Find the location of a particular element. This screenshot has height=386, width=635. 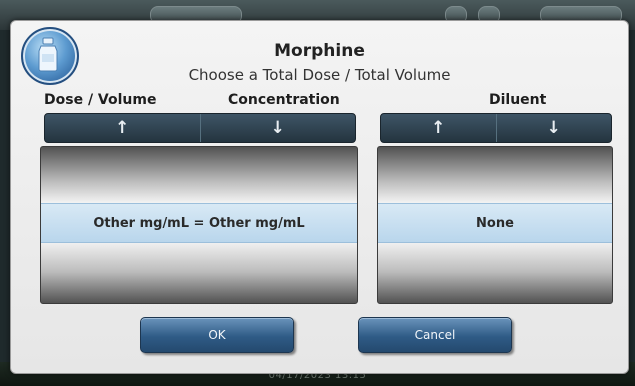

diluent-up-button: ↑ is located at coordinates (438, 128).